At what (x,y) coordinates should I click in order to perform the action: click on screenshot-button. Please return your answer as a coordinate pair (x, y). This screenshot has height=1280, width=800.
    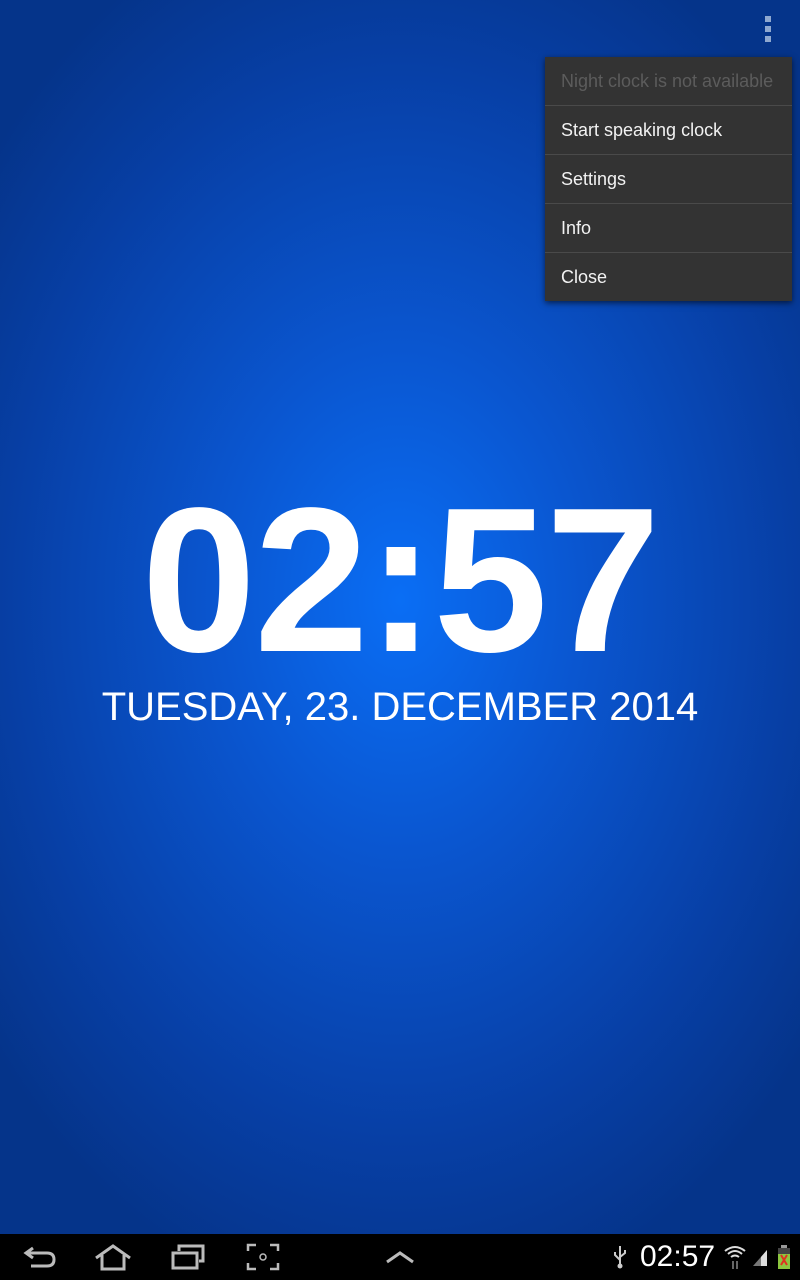
    Looking at the image, I should click on (263, 1257).